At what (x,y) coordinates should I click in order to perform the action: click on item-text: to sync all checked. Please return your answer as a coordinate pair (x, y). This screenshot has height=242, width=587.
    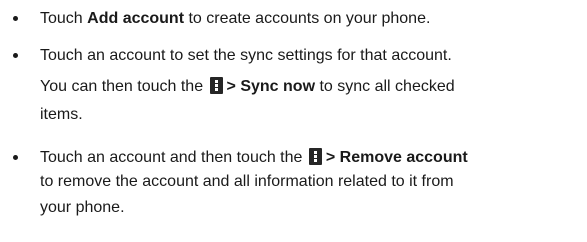
    Looking at the image, I should click on (385, 86).